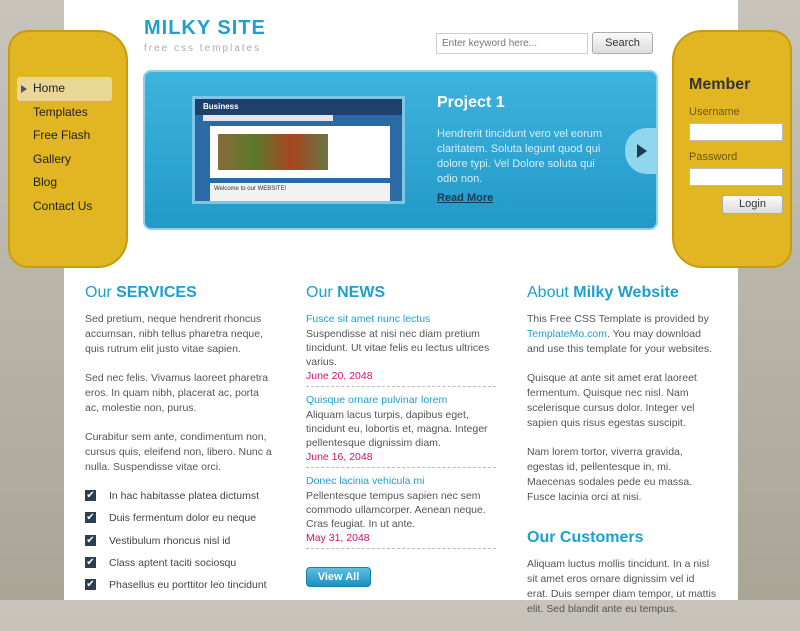 The width and height of the screenshot is (800, 631). I want to click on view-all-button: View All, so click(338, 577).